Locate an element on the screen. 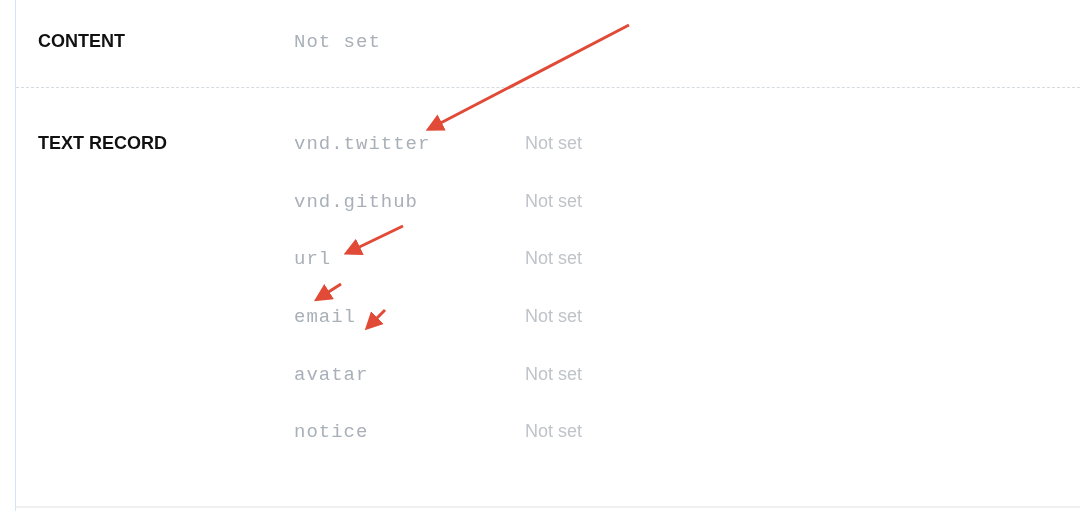  section-label: CONTENT is located at coordinates (81, 41).